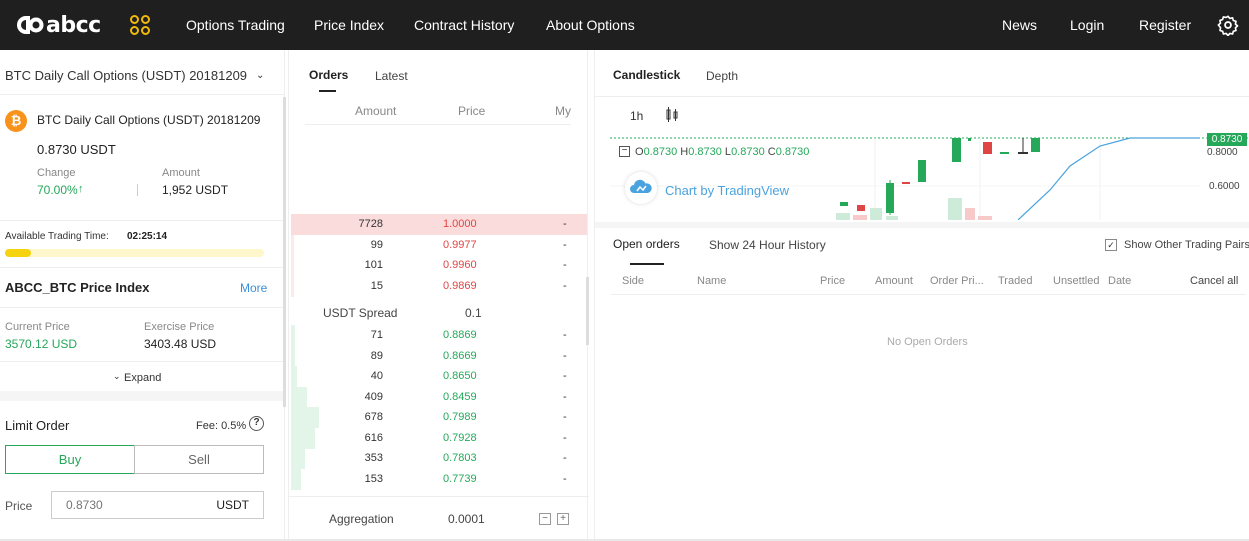 This screenshot has height=541, width=1249. What do you see at coordinates (1228, 25) in the screenshot?
I see `settings-gear-icon` at bounding box center [1228, 25].